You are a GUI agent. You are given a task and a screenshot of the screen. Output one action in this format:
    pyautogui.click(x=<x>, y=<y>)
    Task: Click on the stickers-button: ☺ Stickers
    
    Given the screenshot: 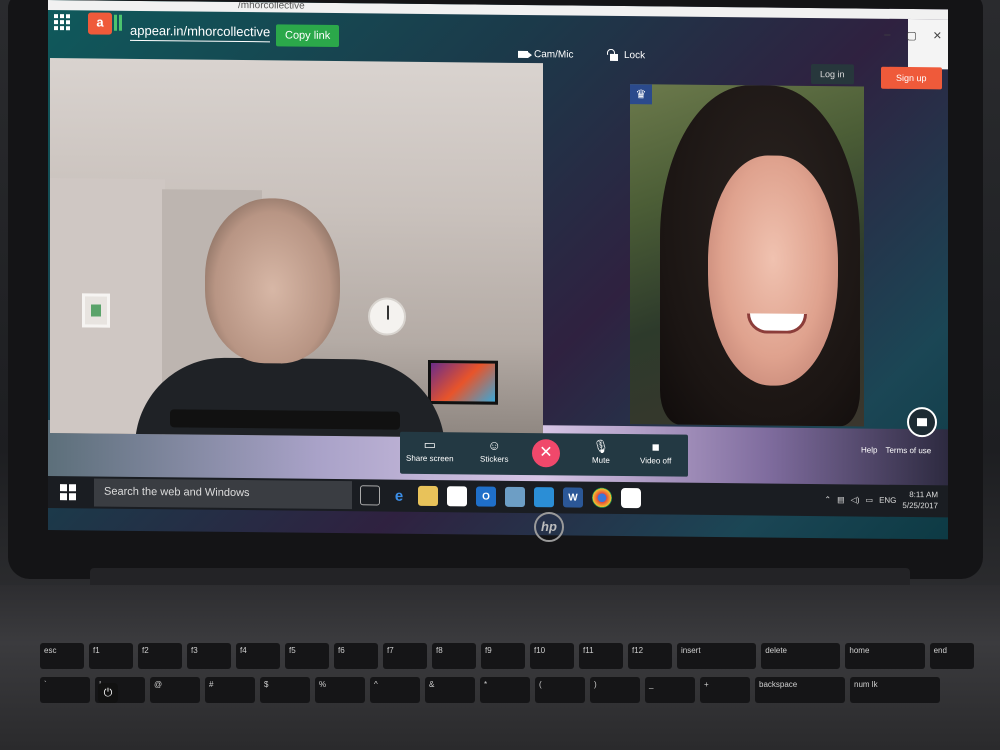 What is the action you would take?
    pyautogui.click(x=494, y=450)
    